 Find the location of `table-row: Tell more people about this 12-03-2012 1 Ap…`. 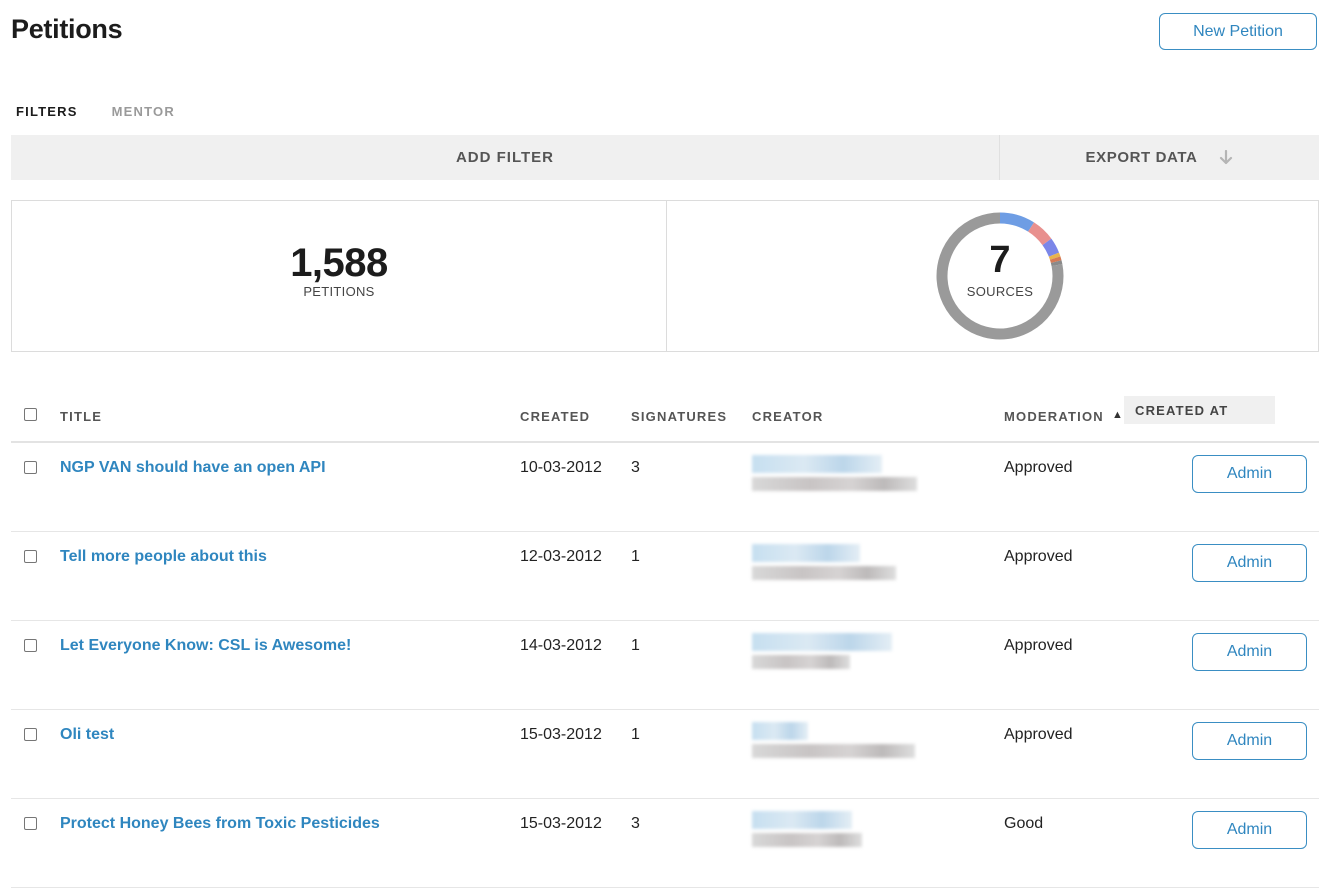

table-row: Tell more people about this 12-03-2012 1 Ap… is located at coordinates (665, 576).